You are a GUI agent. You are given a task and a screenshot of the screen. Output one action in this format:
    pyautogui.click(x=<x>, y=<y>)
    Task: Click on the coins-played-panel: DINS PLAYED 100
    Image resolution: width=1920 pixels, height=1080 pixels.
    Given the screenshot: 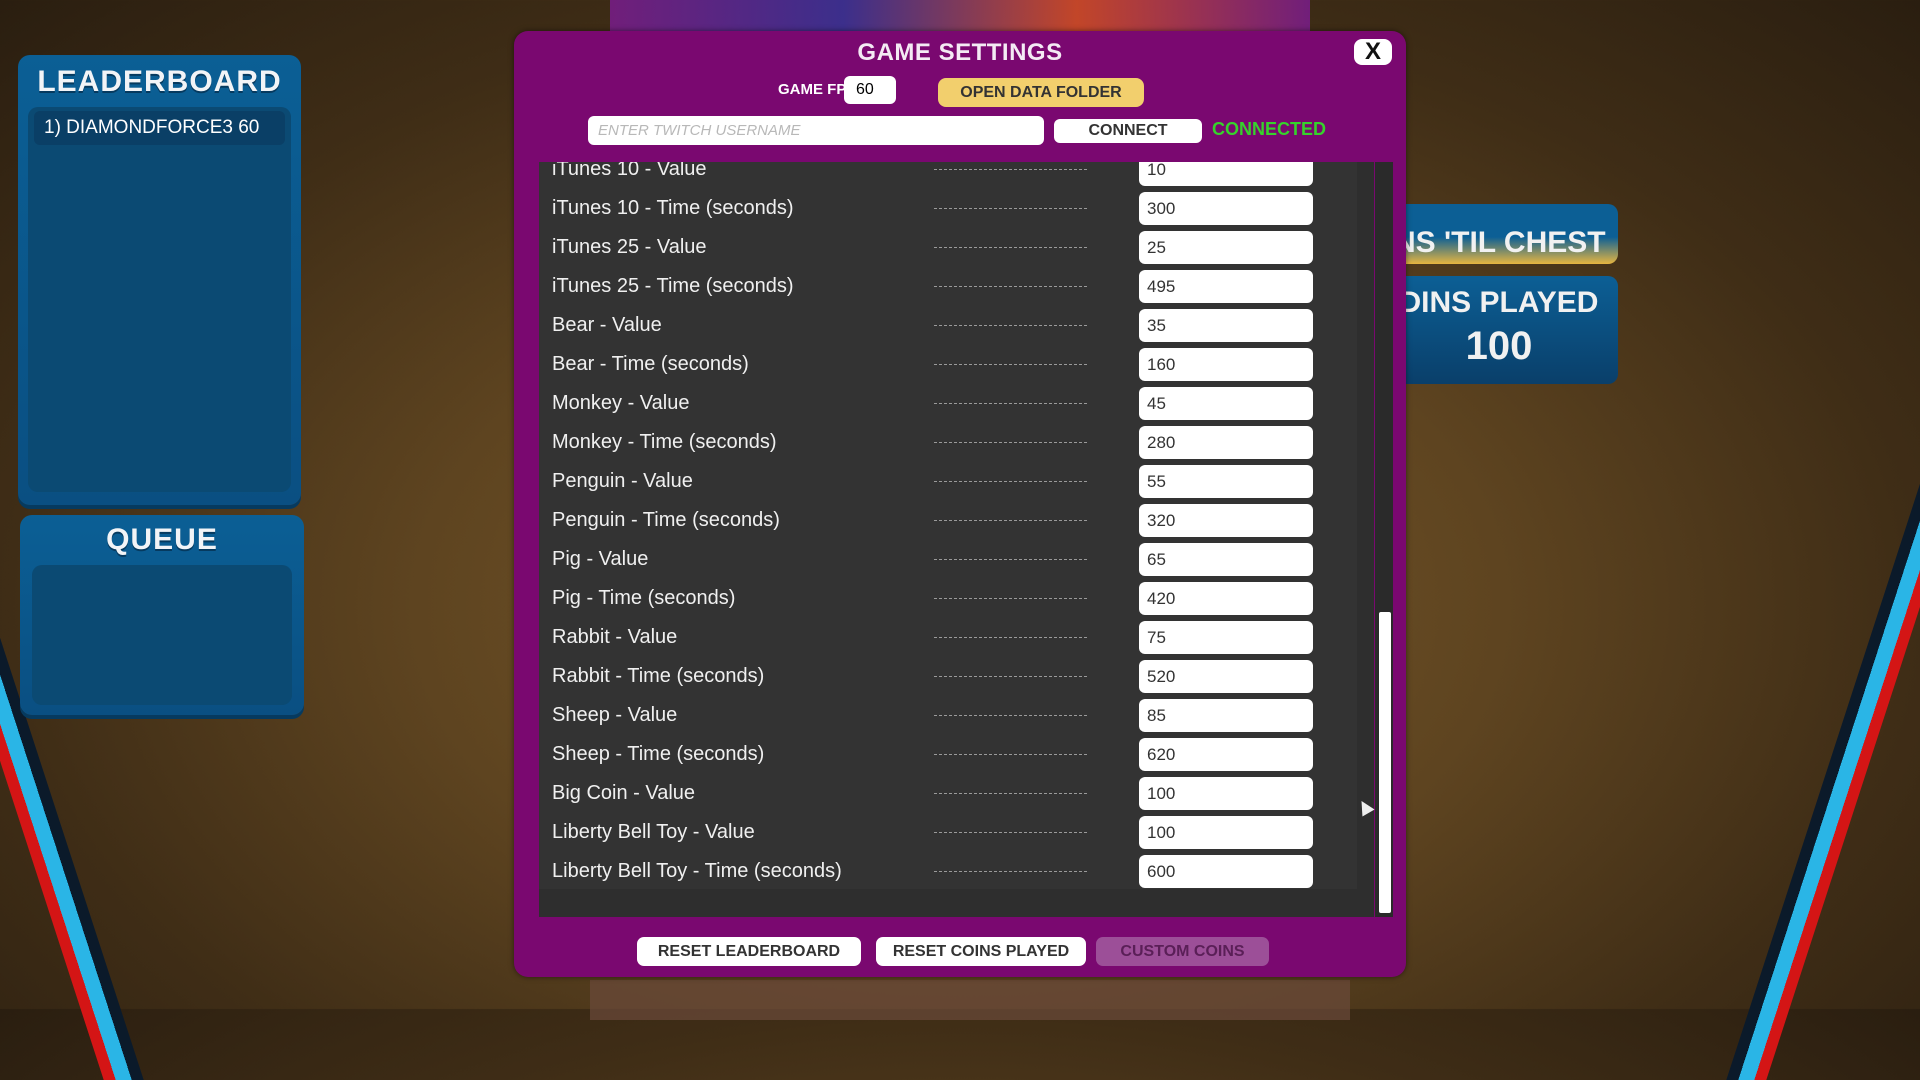 What is the action you would take?
    pyautogui.click(x=1499, y=330)
    